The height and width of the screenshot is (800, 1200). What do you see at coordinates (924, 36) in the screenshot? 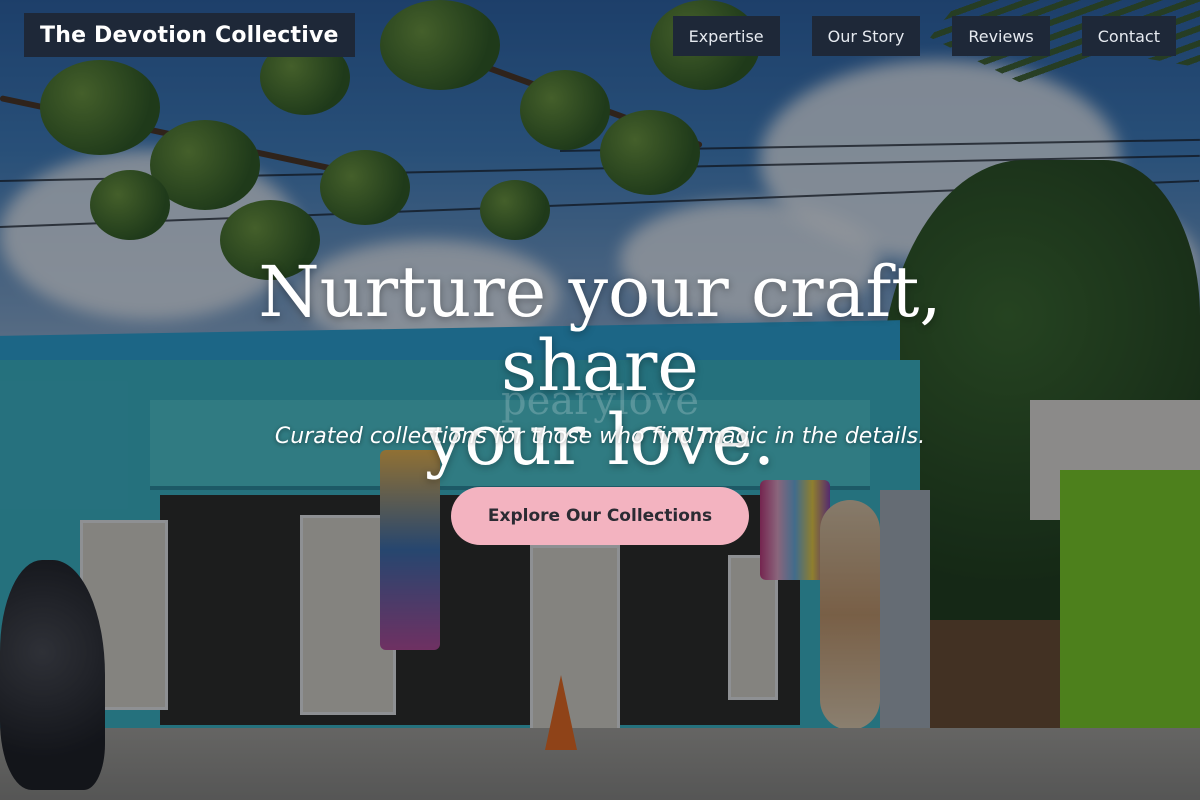
I see `main-nav: Expertise Our Story Reviews Contact` at bounding box center [924, 36].